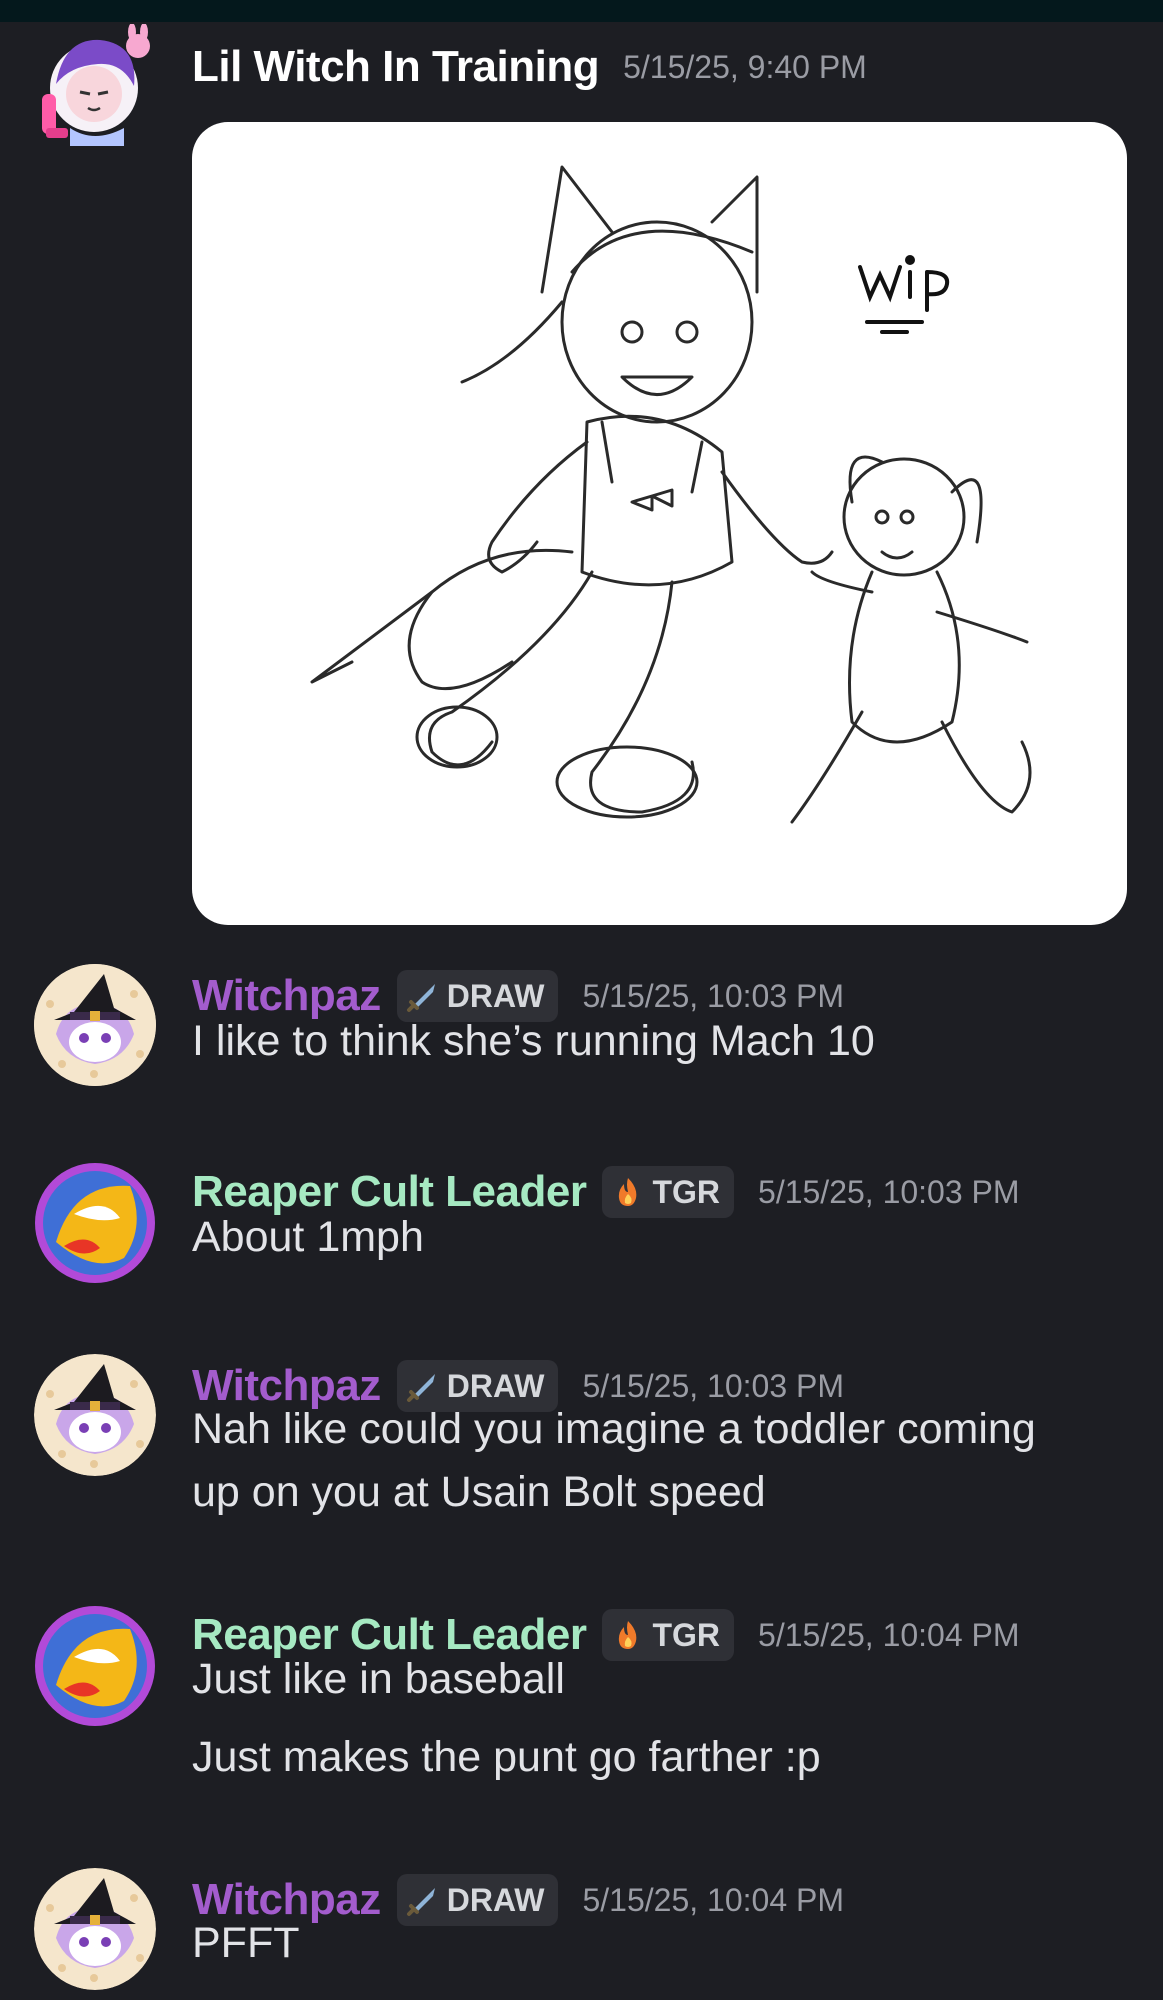  What do you see at coordinates (246, 1943) in the screenshot?
I see `message-text: PFFT` at bounding box center [246, 1943].